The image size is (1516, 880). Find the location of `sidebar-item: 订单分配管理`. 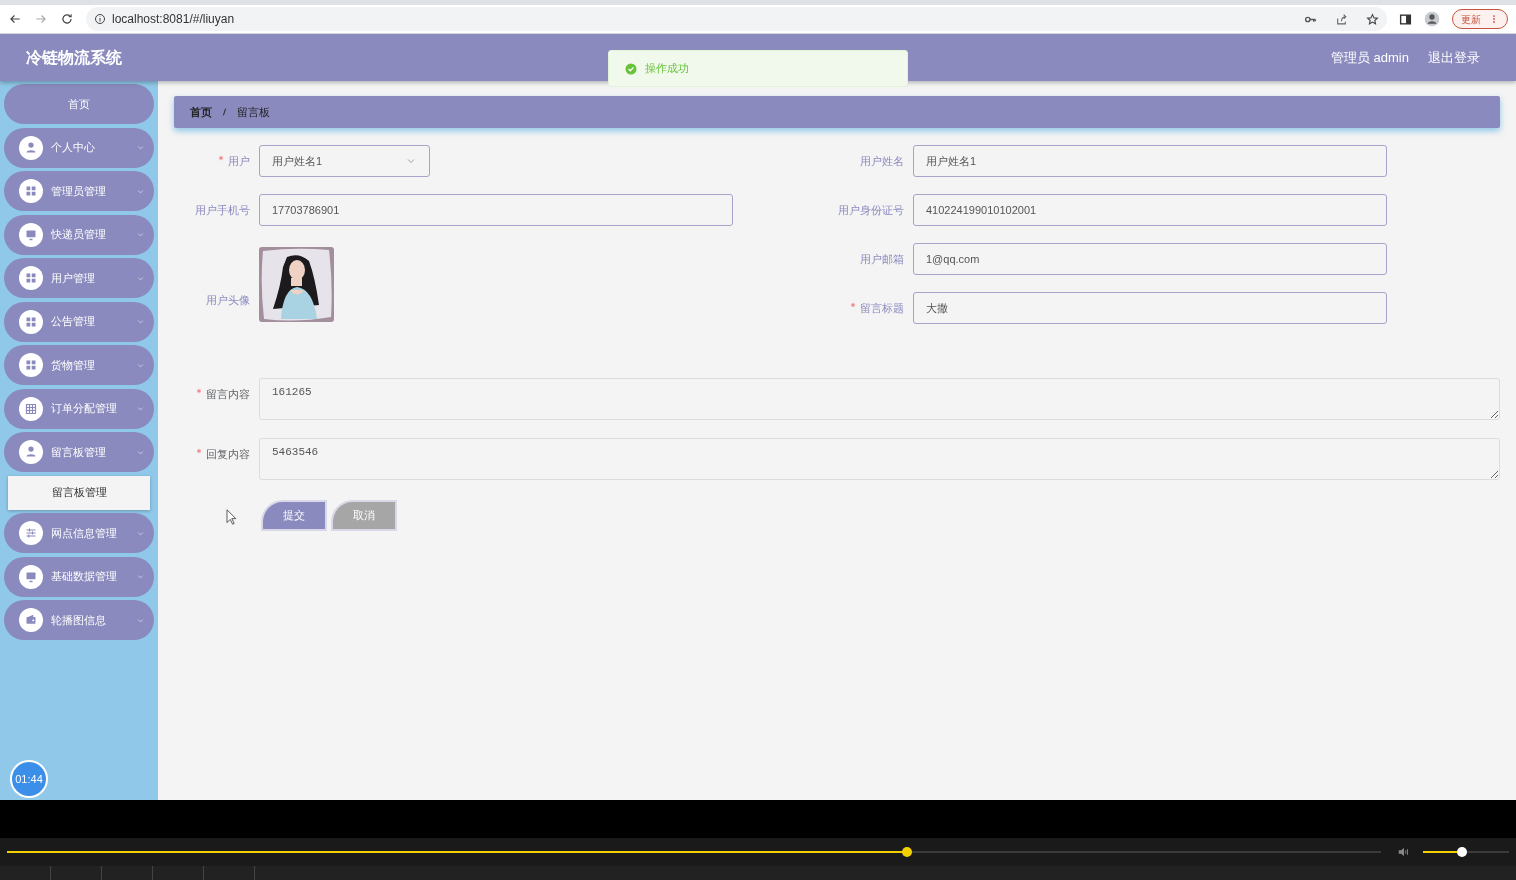

sidebar-item: 订单分配管理 is located at coordinates (79, 408).